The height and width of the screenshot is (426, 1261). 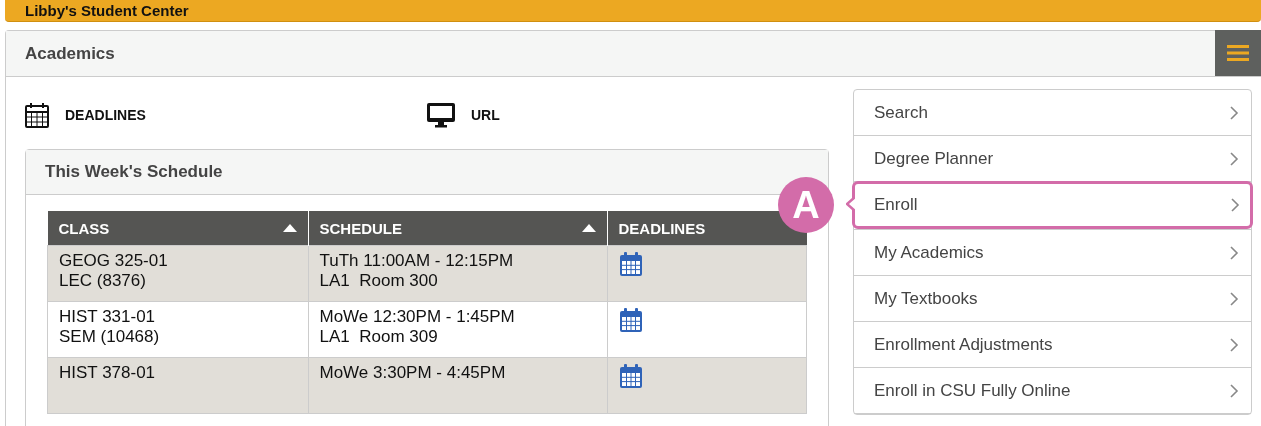 What do you see at coordinates (69, 53) in the screenshot?
I see `panel-title: Academics` at bounding box center [69, 53].